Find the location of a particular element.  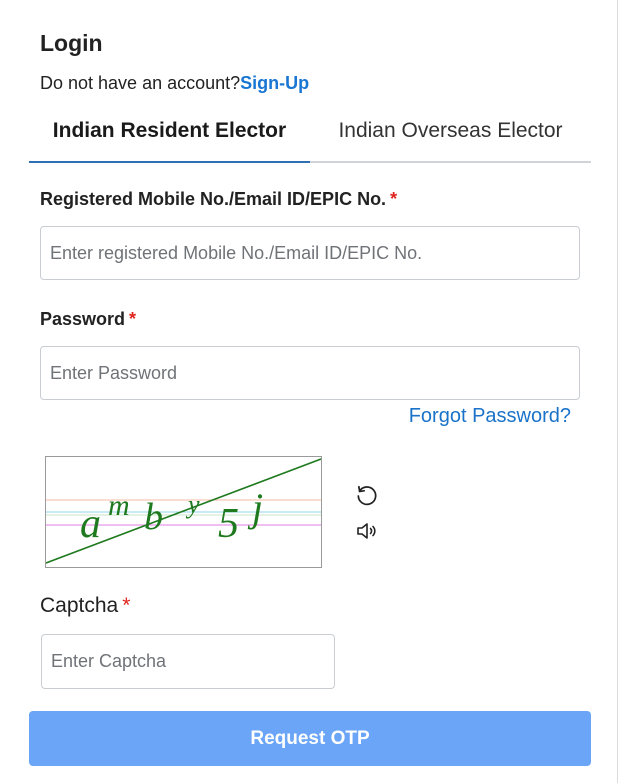

id-field-label-text: Registered Mobile No./Email ID/EPIC No. is located at coordinates (213, 199).